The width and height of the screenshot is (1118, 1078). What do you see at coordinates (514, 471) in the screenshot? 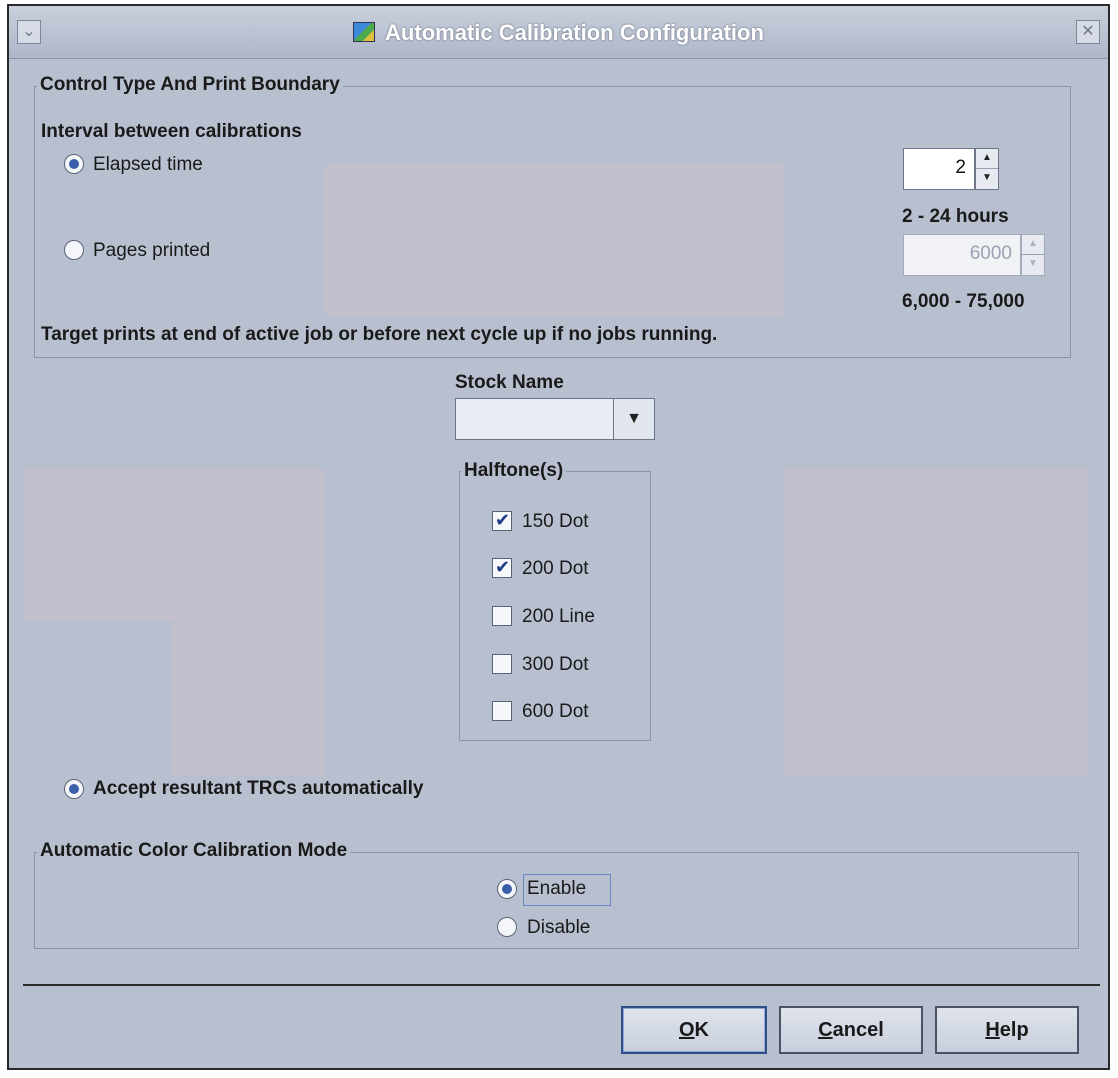
I see `halftones-legend: Halftone(s)` at bounding box center [514, 471].